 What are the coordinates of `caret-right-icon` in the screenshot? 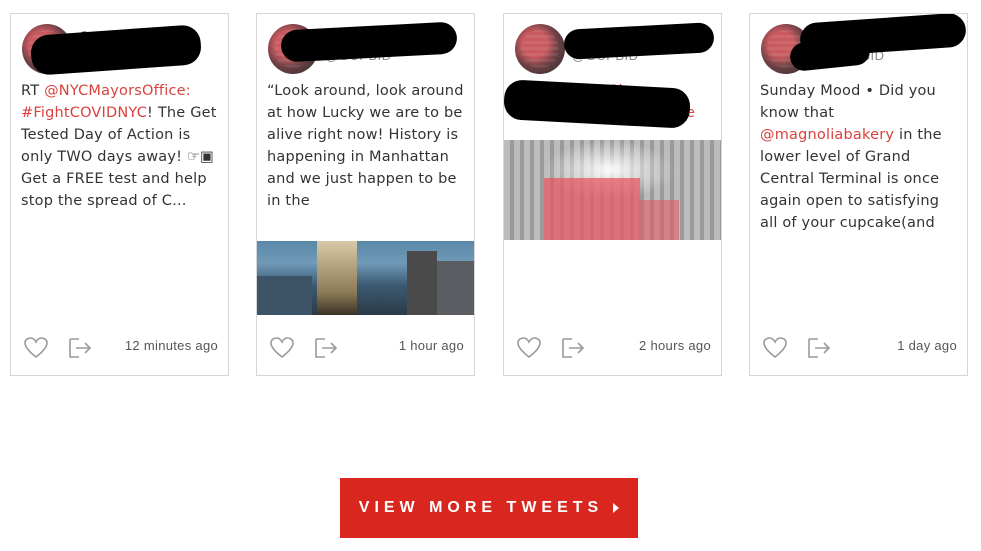 It's located at (616, 508).